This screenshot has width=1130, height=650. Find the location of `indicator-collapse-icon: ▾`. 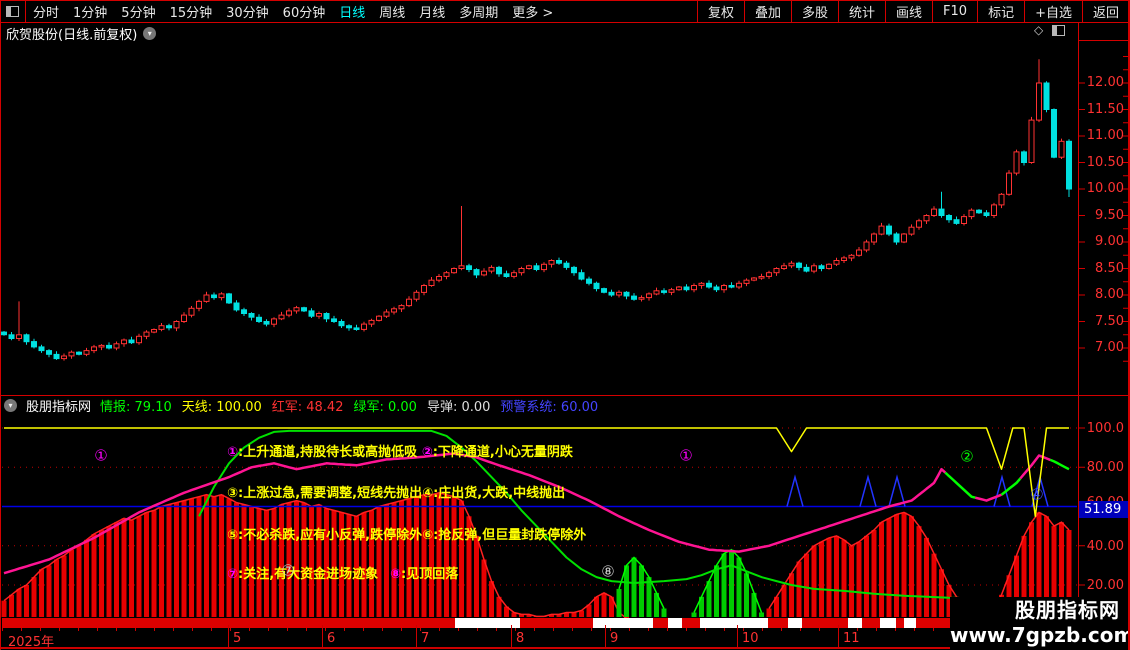

indicator-collapse-icon: ▾ is located at coordinates (10, 405).